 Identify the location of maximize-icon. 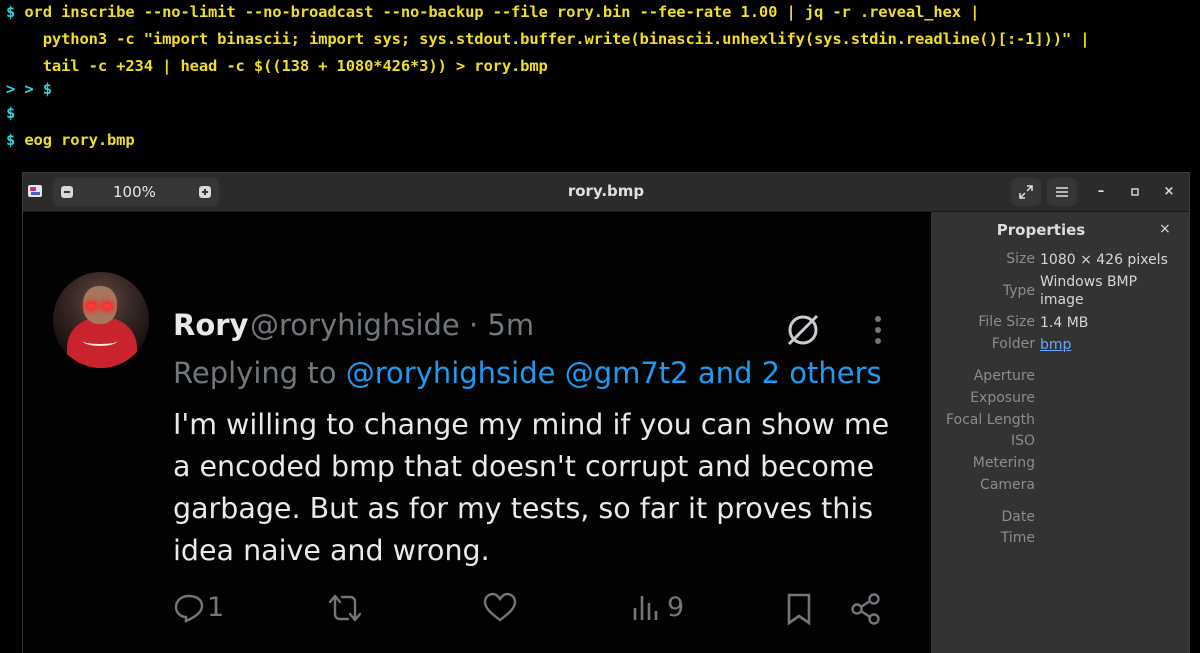
(1135, 192).